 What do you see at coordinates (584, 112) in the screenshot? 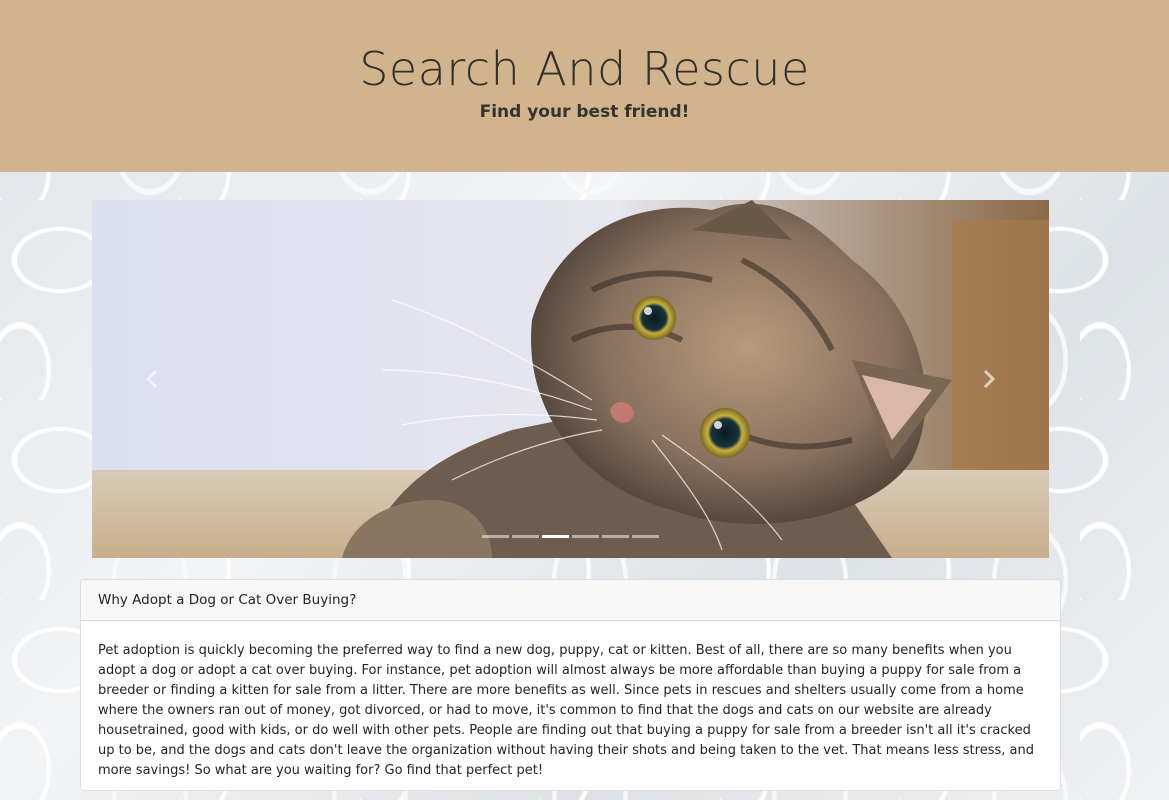
I see `page-subtitle: Find your best friend!` at bounding box center [584, 112].